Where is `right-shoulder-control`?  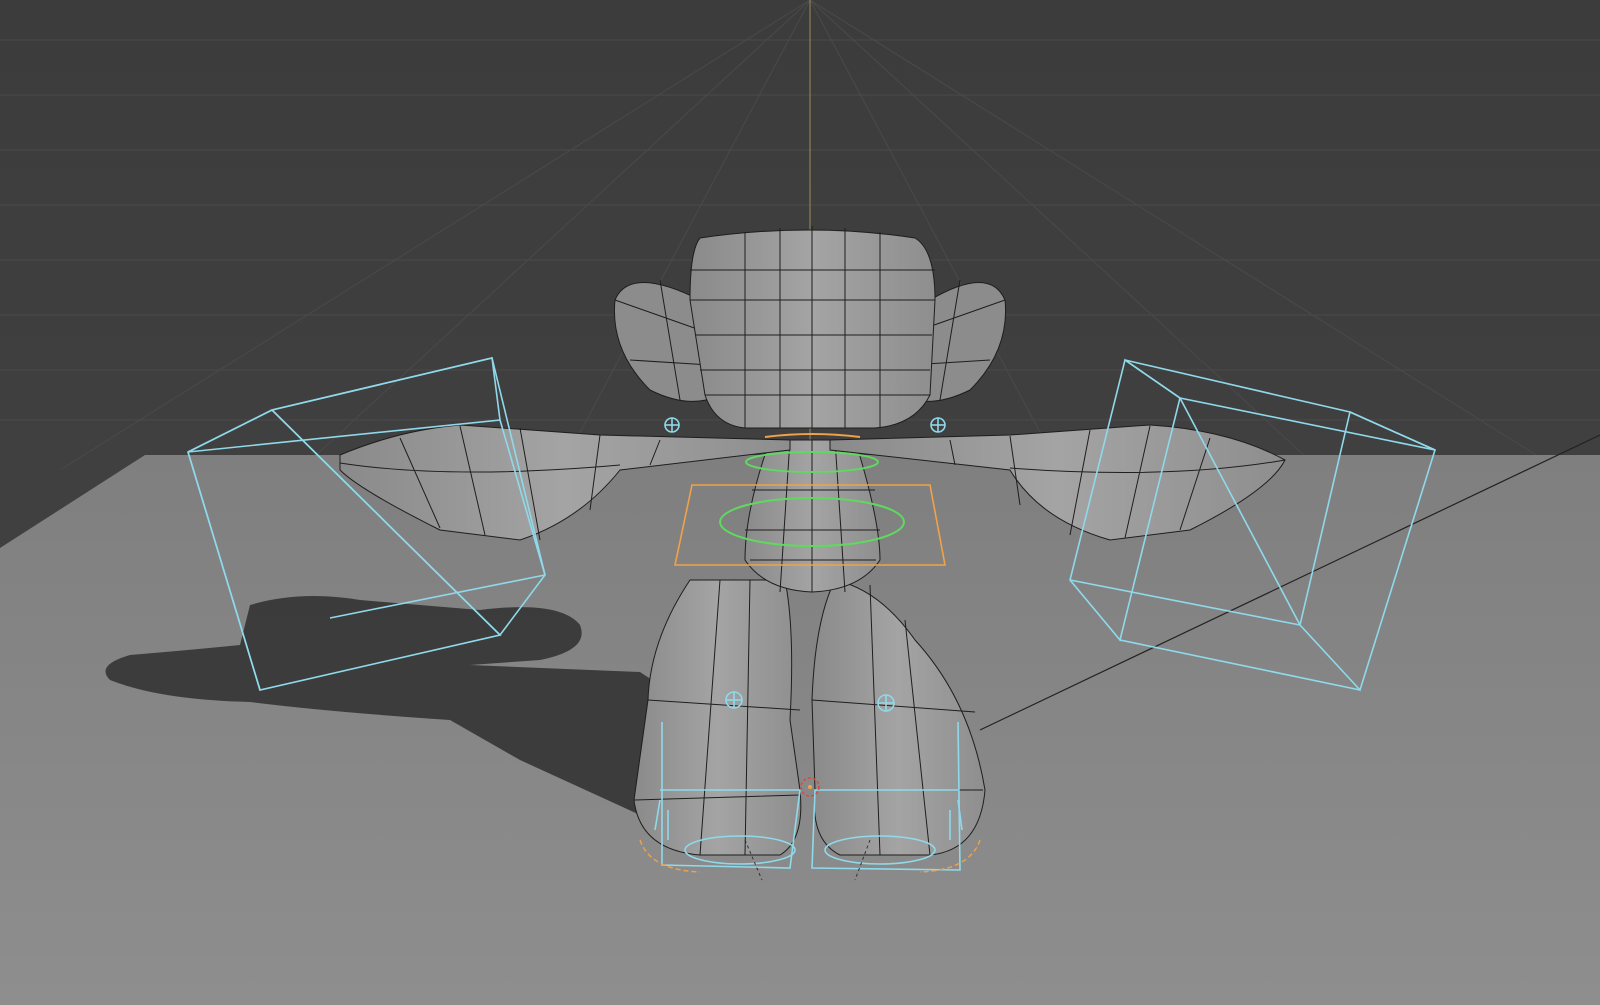 right-shoulder-control is located at coordinates (938, 425).